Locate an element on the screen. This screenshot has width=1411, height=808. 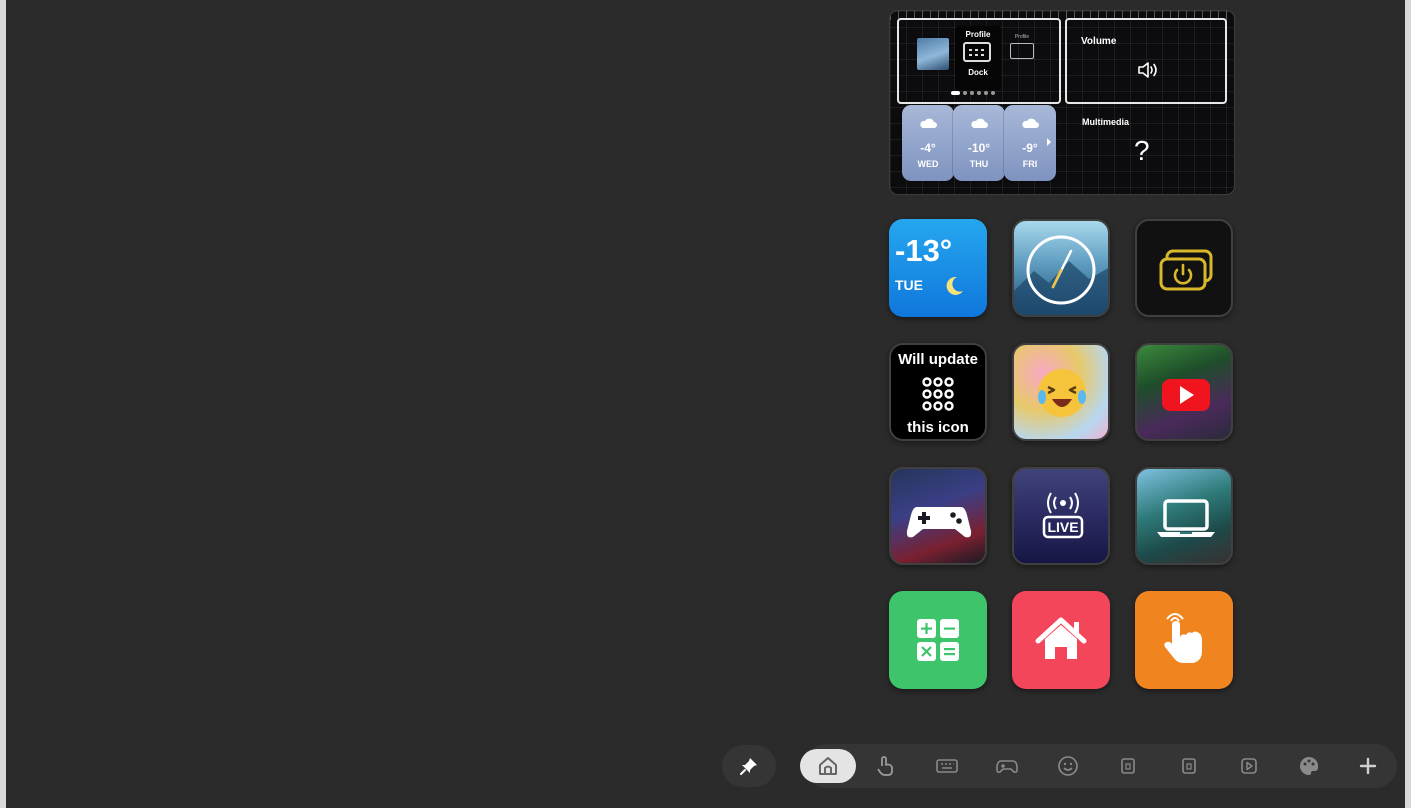
house-icon is located at coordinates (1061, 638).